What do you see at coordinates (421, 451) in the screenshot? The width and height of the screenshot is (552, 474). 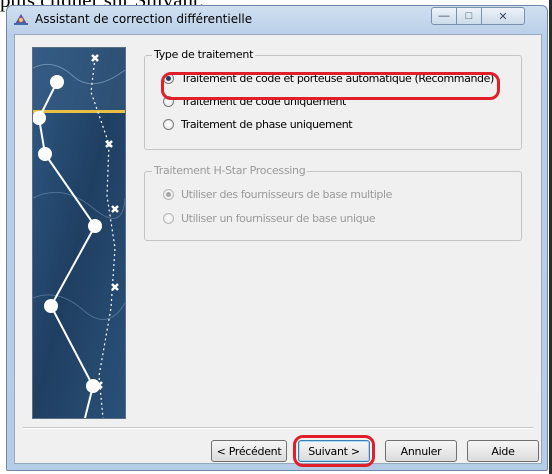 I see `cancel-button: Annuler` at bounding box center [421, 451].